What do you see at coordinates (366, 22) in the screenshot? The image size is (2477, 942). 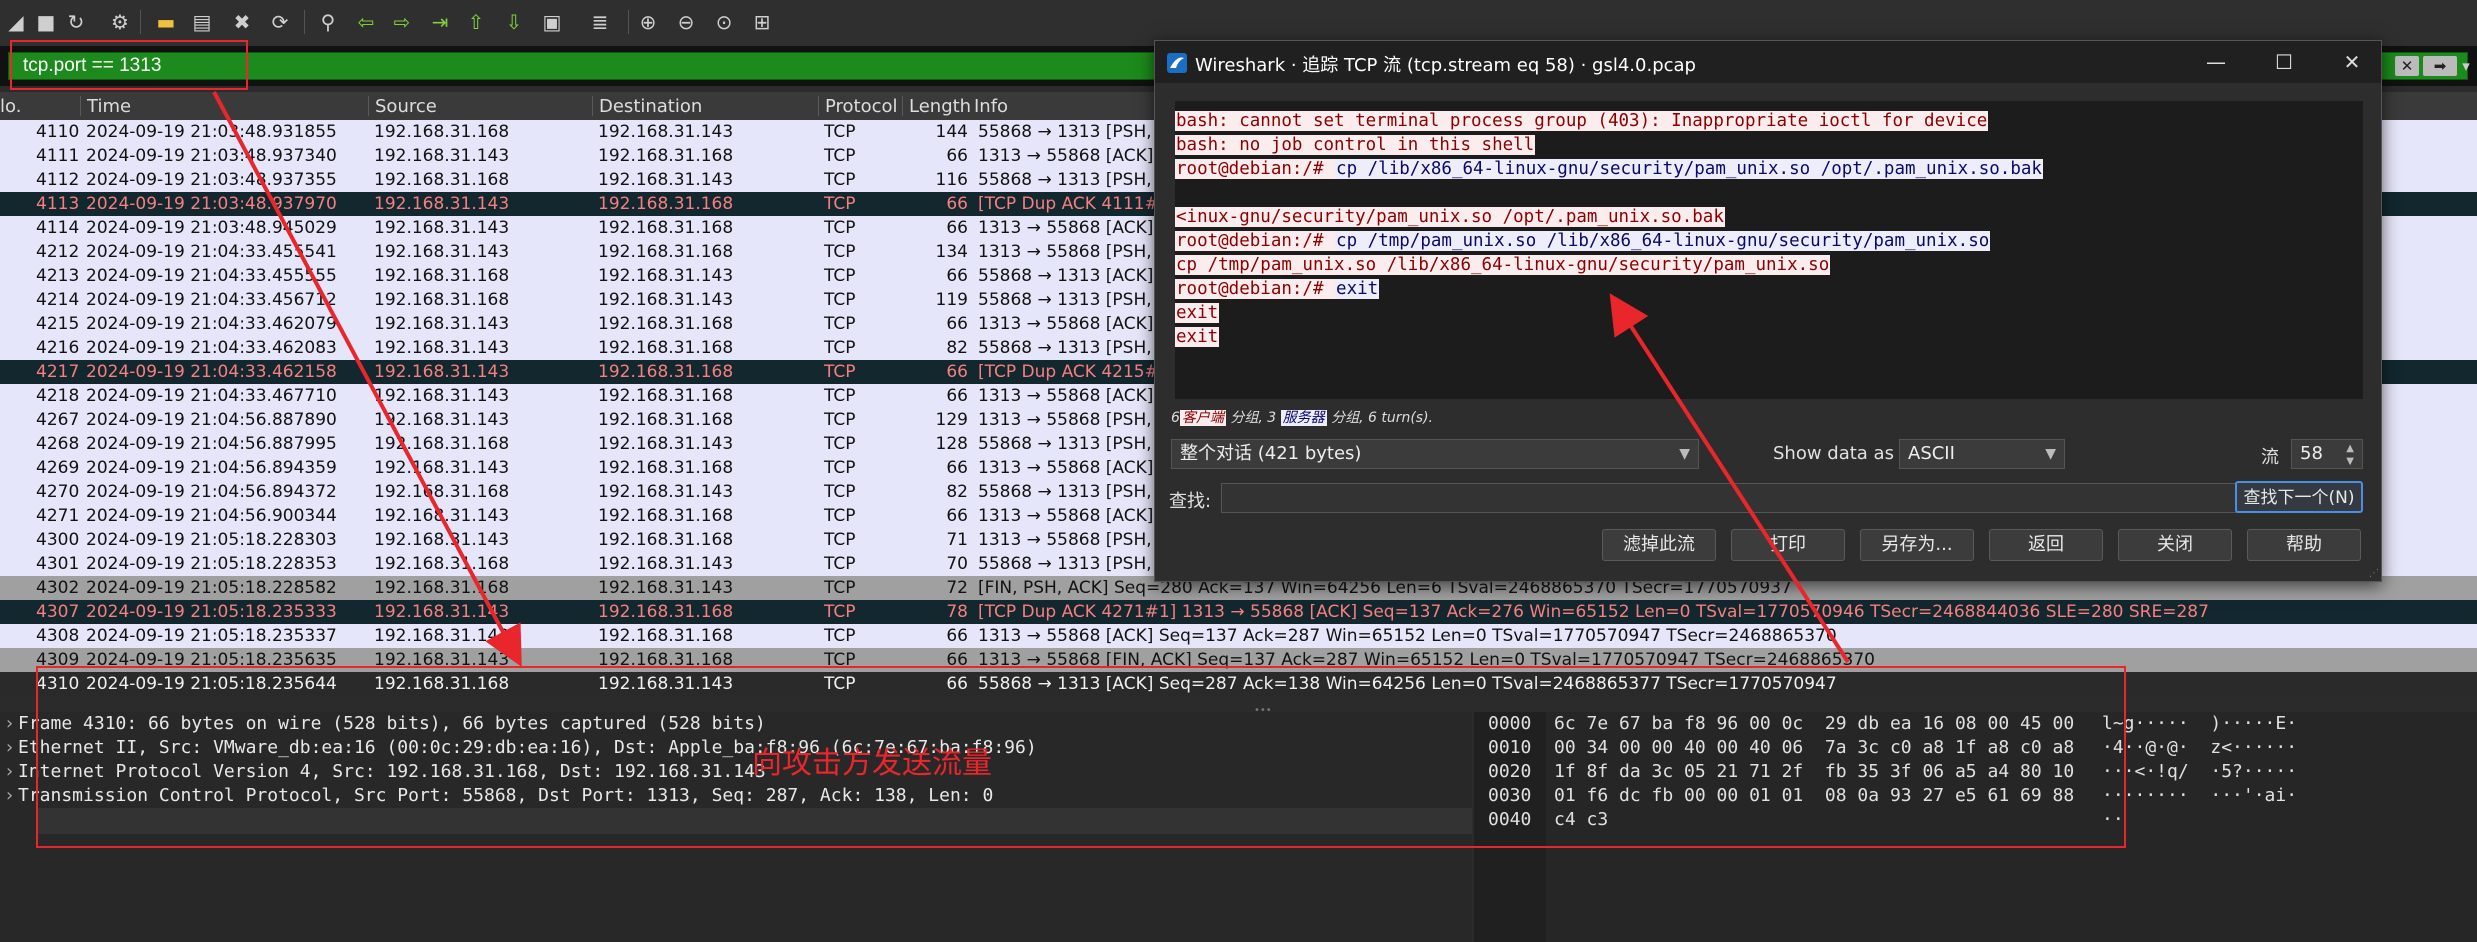 I see `go-back-icon: ⇦` at bounding box center [366, 22].